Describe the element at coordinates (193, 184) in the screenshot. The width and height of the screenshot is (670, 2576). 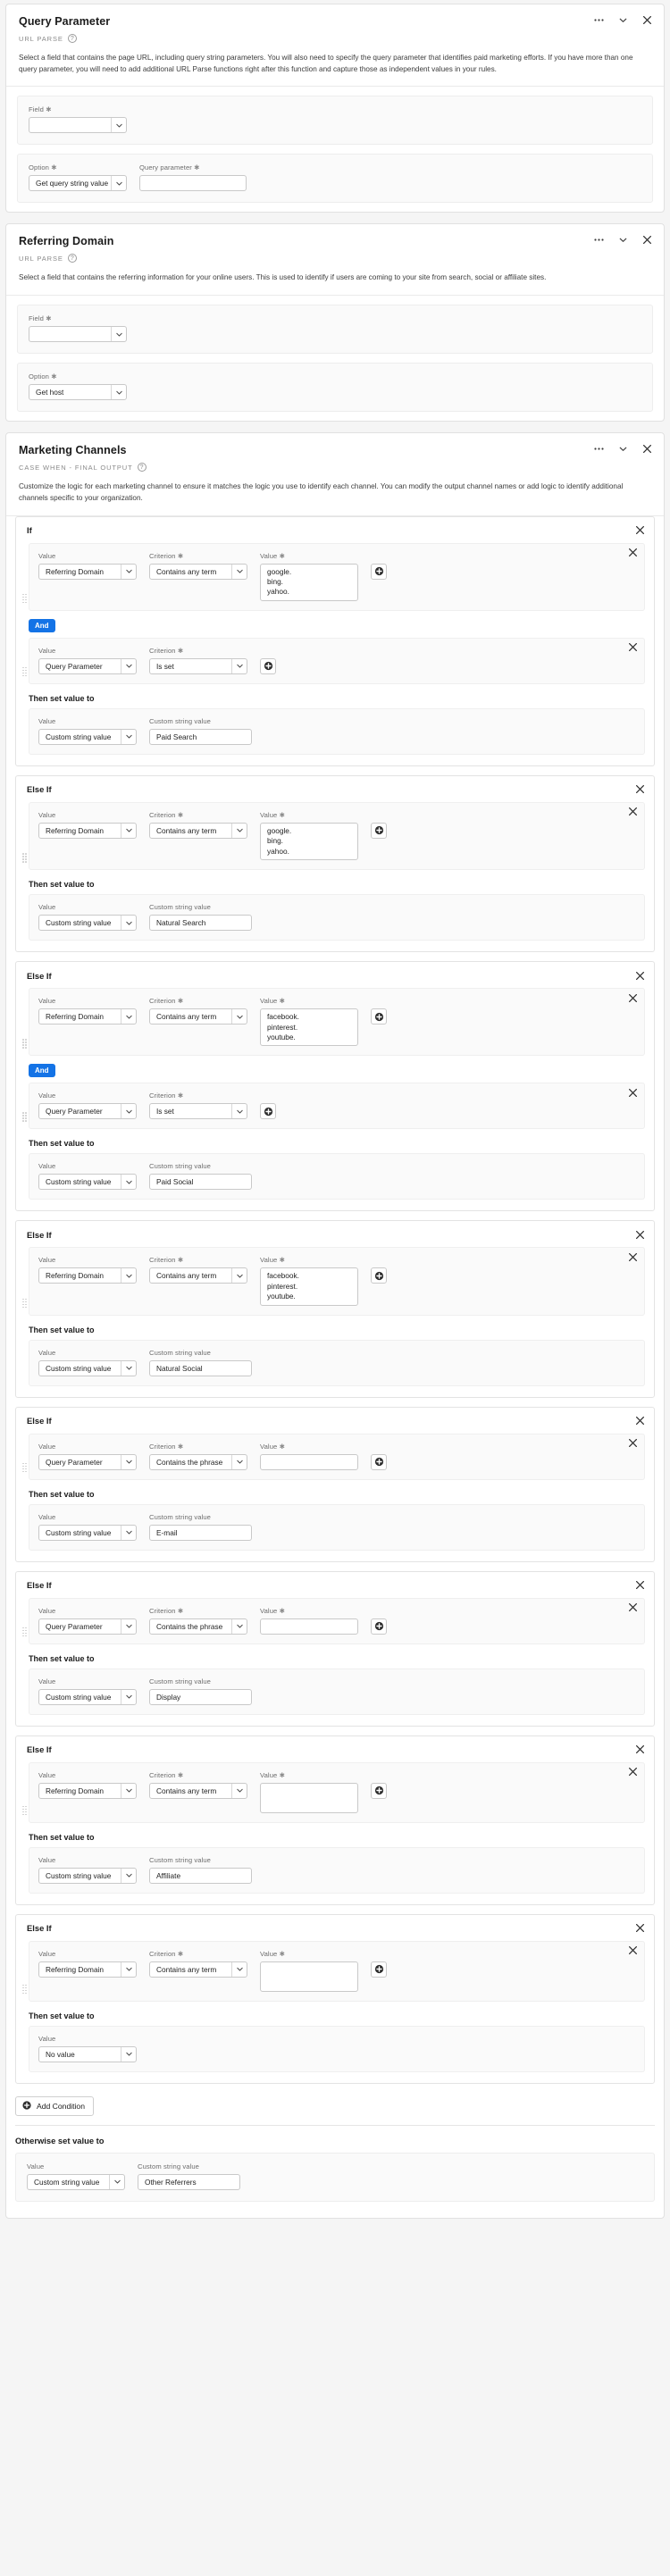
I see `query-parameter-input` at that location.